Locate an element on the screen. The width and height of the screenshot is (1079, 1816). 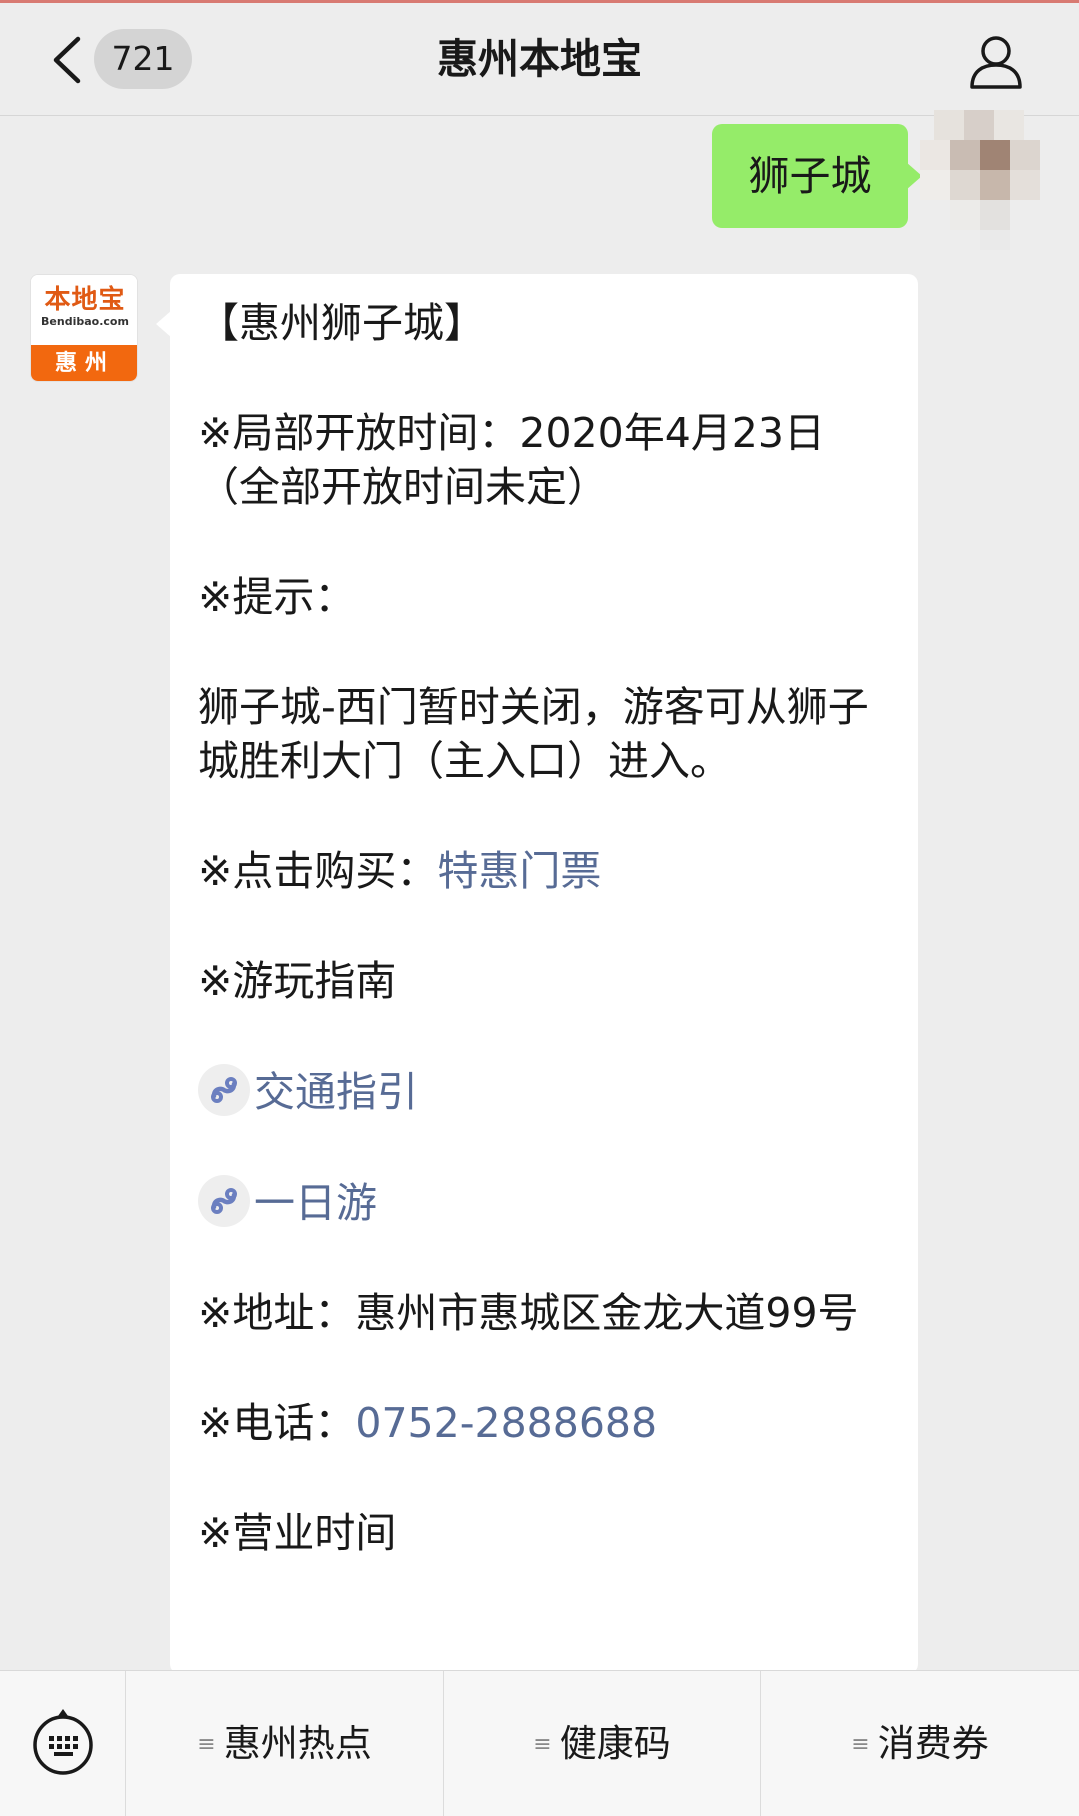
menu-item-label: 惠州热点 is located at coordinates (297, 1743).